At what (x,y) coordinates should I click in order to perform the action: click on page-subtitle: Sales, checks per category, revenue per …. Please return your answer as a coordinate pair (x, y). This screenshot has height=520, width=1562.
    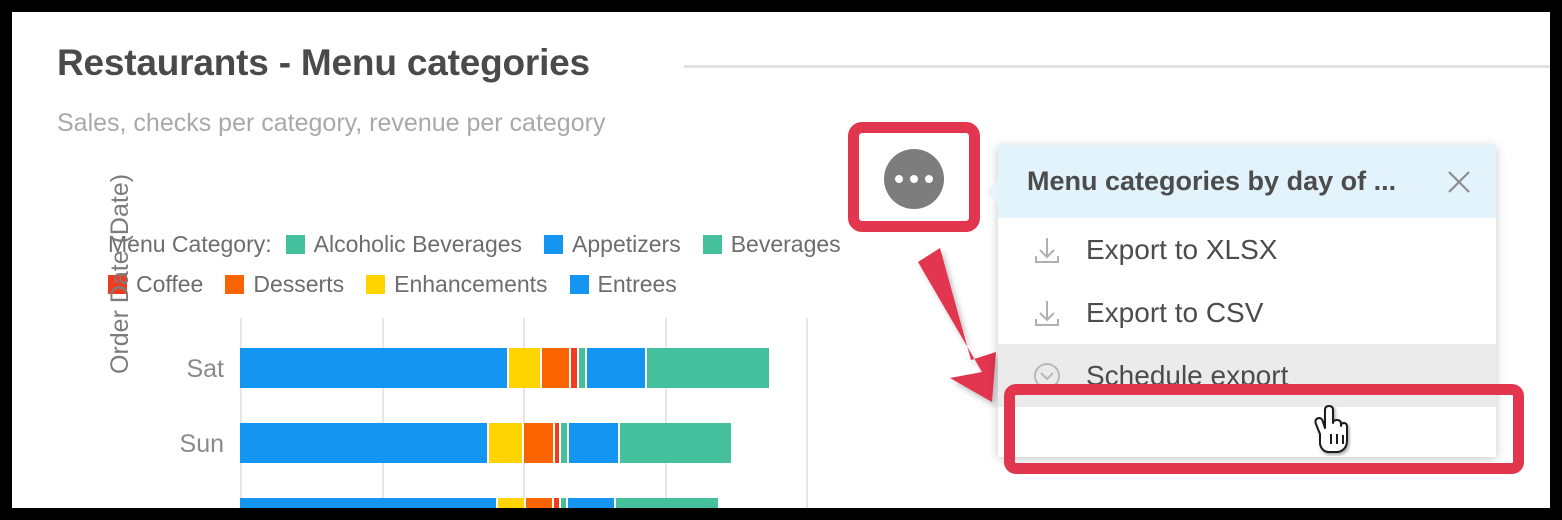
    Looking at the image, I should click on (331, 123).